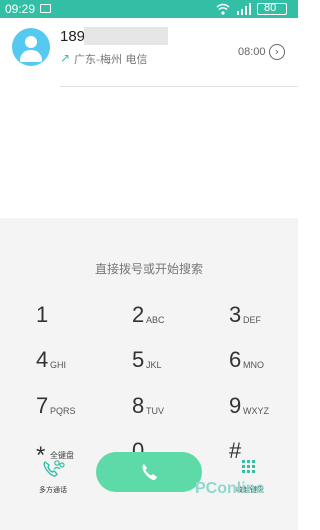 The image size is (320, 530). Describe the element at coordinates (270, 8) in the screenshot. I see `battery-level: 80` at that location.